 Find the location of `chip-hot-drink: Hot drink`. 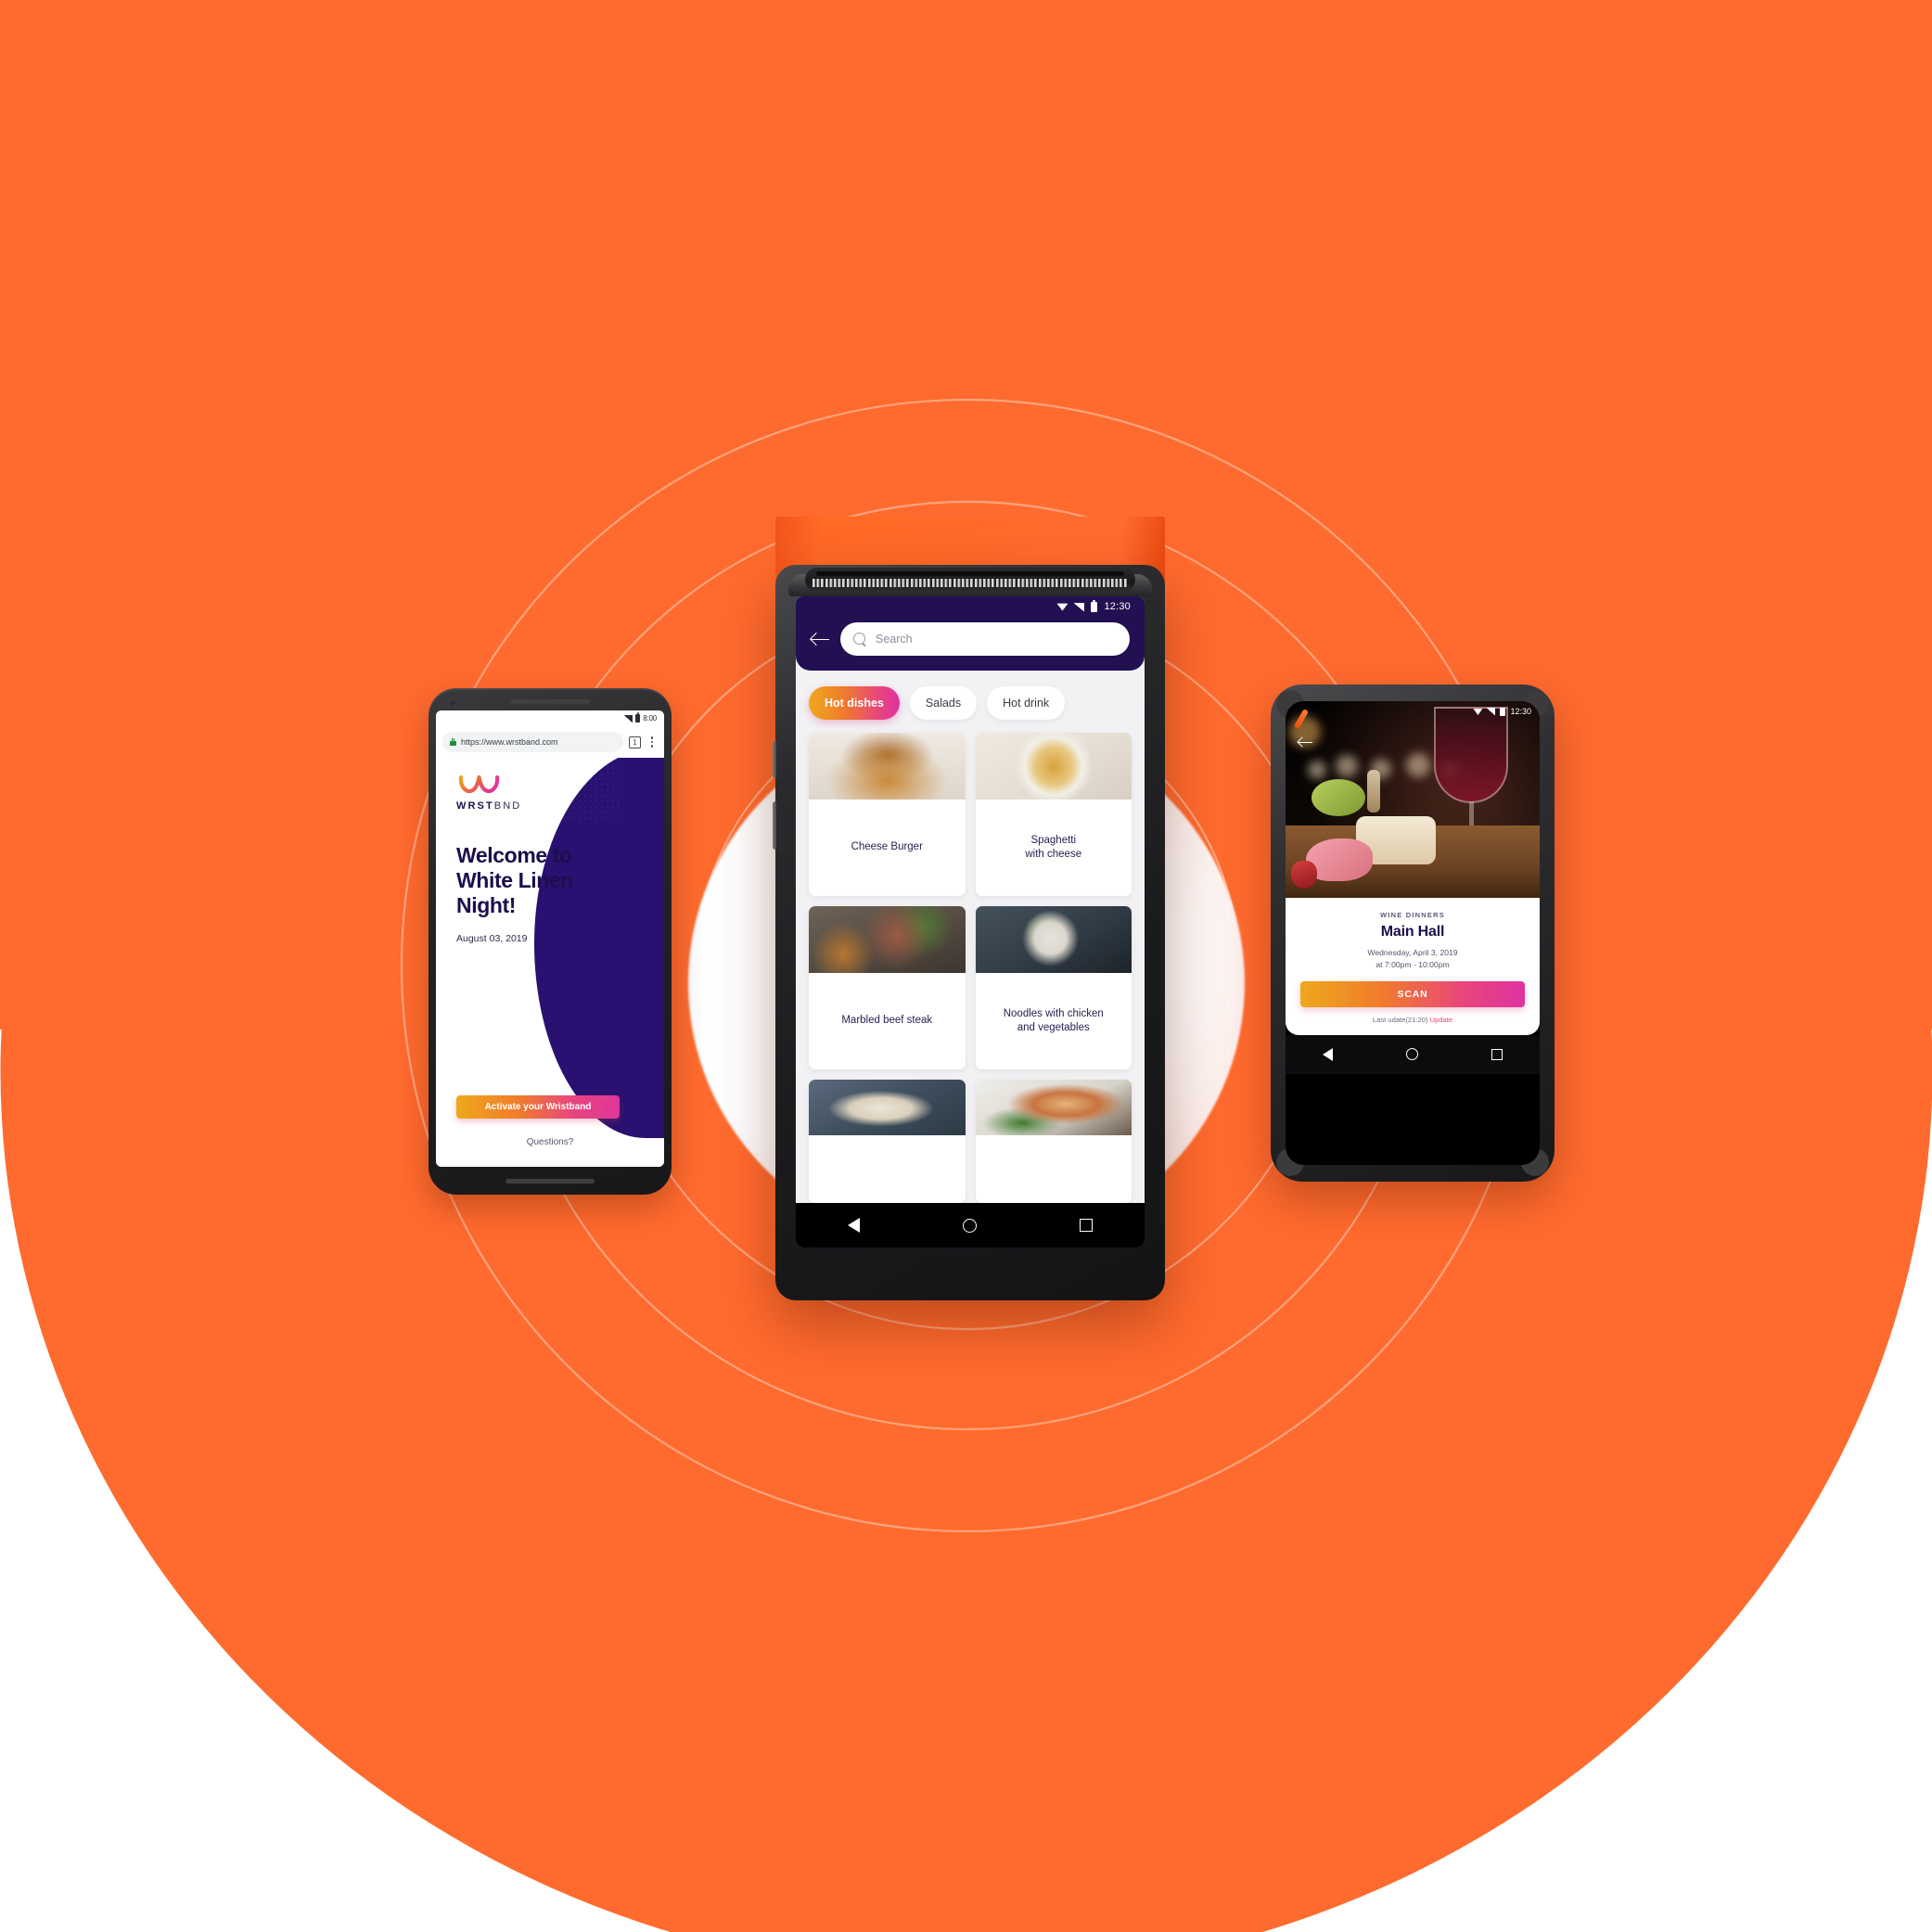

chip-hot-drink: Hot drink is located at coordinates (1026, 703).